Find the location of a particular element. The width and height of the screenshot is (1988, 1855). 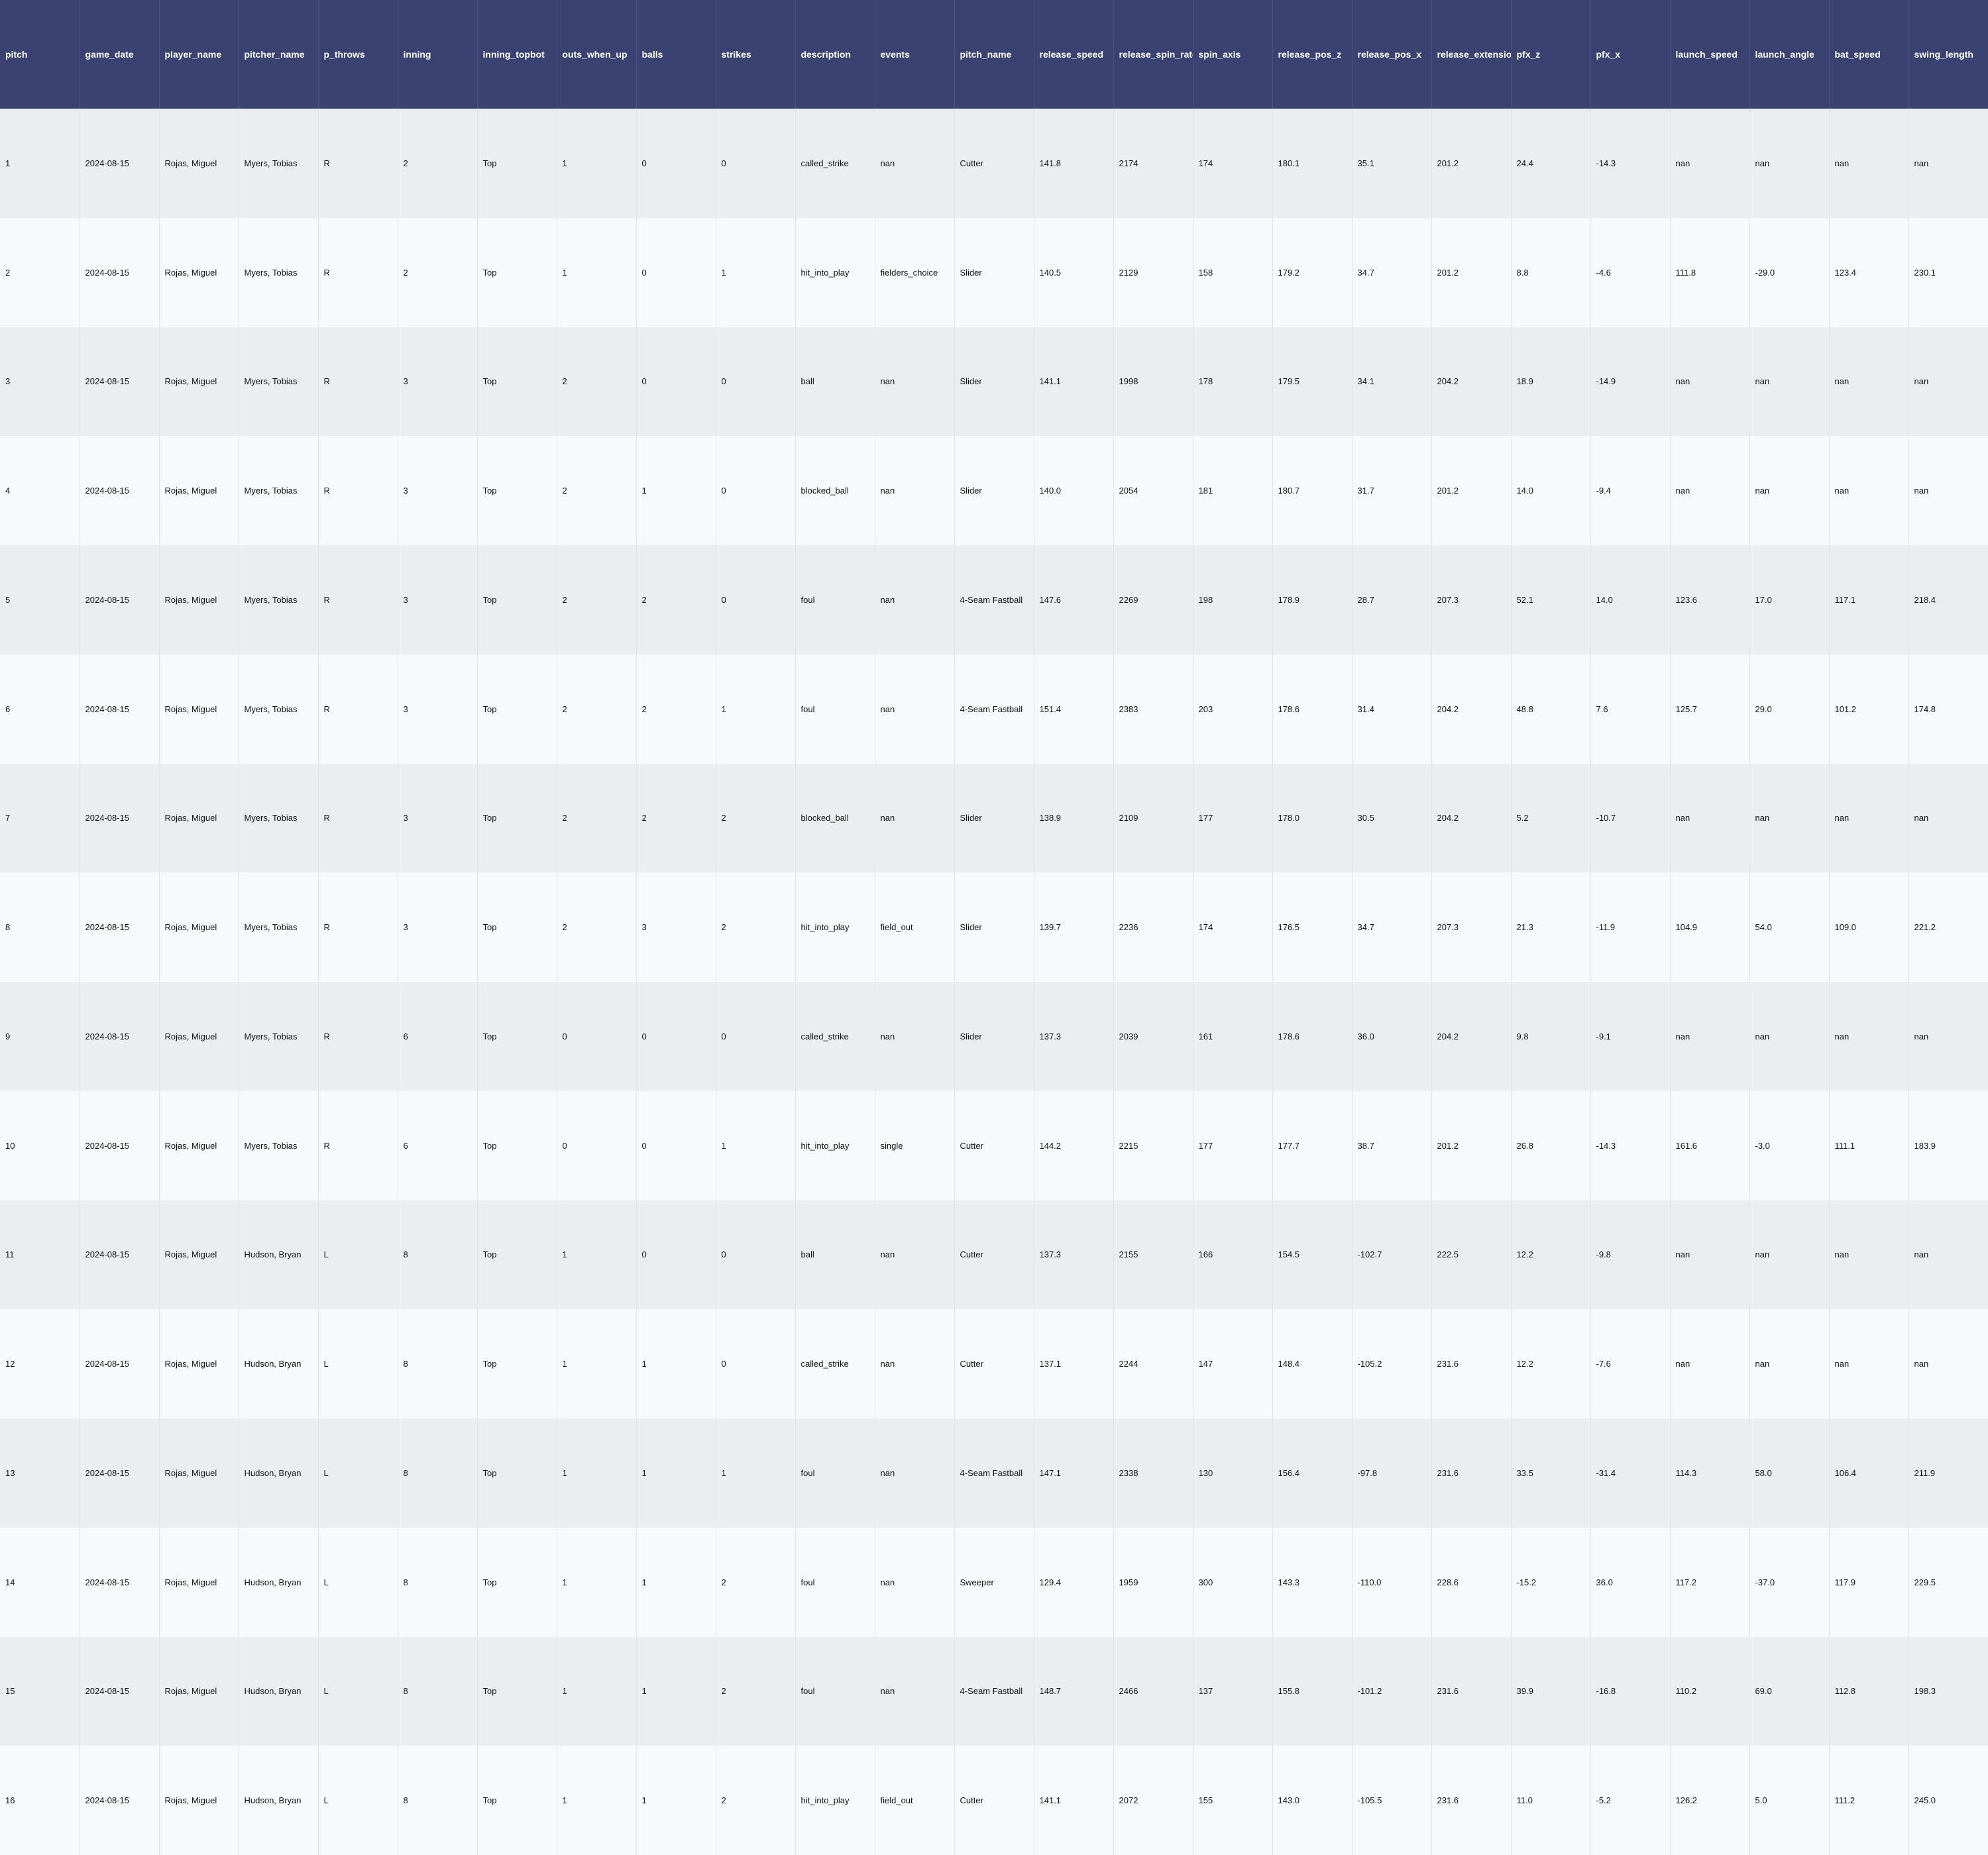

cell-pitch: 4 is located at coordinates (40, 490).